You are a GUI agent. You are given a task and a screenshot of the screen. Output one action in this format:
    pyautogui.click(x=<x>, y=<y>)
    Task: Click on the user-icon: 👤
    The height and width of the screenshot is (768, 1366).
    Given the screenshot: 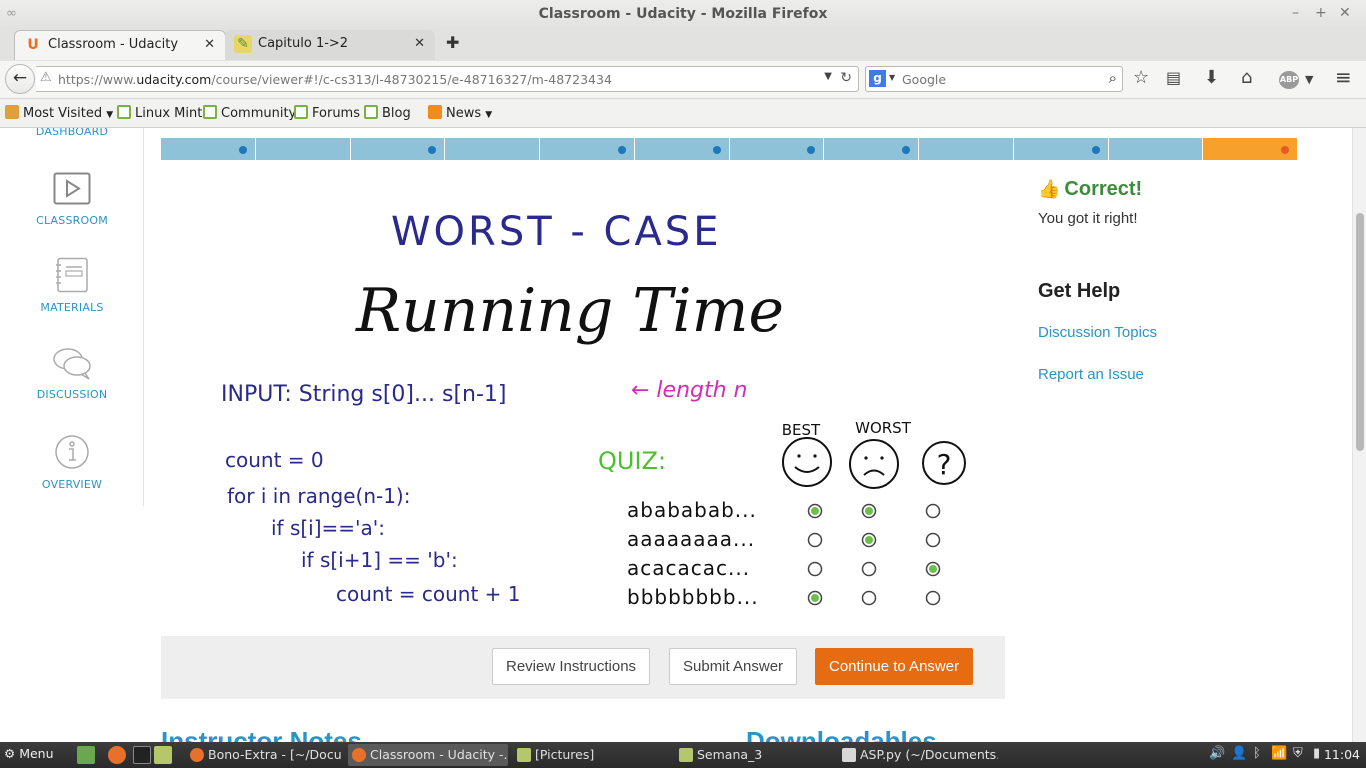 What is the action you would take?
    pyautogui.click(x=1239, y=753)
    